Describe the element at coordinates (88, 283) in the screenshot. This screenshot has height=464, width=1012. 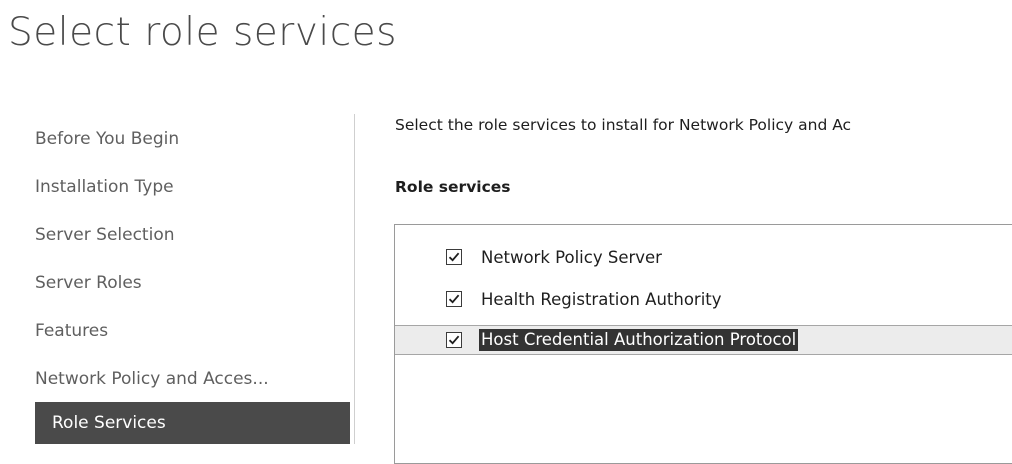
I see `nav-item-server-roles: Server Roles` at that location.